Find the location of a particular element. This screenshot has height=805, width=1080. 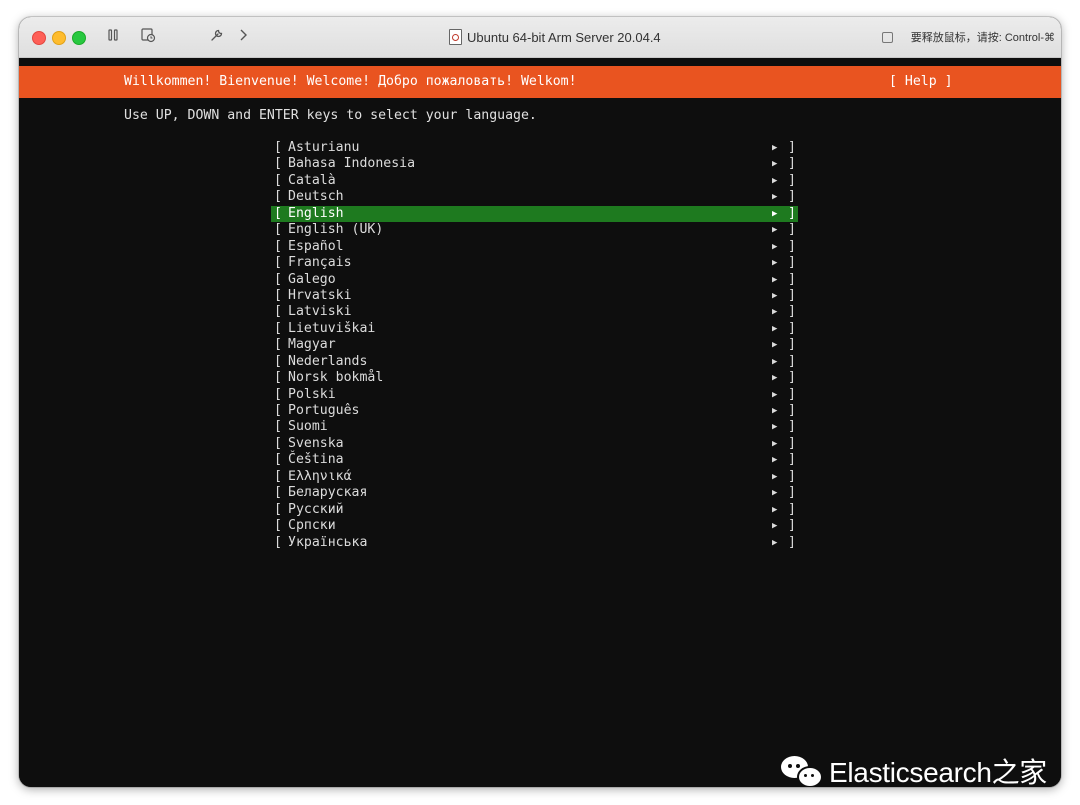

zoom-window-button is located at coordinates (79, 38).